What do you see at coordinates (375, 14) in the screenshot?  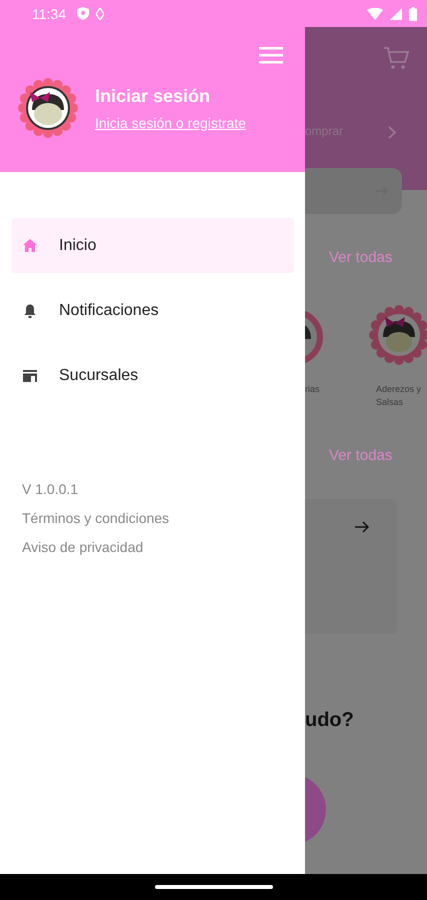 I see `wifi-icon` at bounding box center [375, 14].